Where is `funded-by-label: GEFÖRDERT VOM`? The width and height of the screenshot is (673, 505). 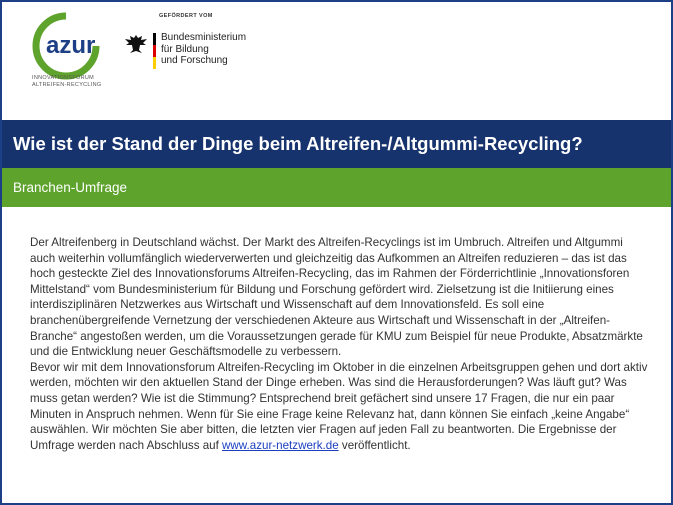 funded-by-label: GEFÖRDERT VOM is located at coordinates (186, 16).